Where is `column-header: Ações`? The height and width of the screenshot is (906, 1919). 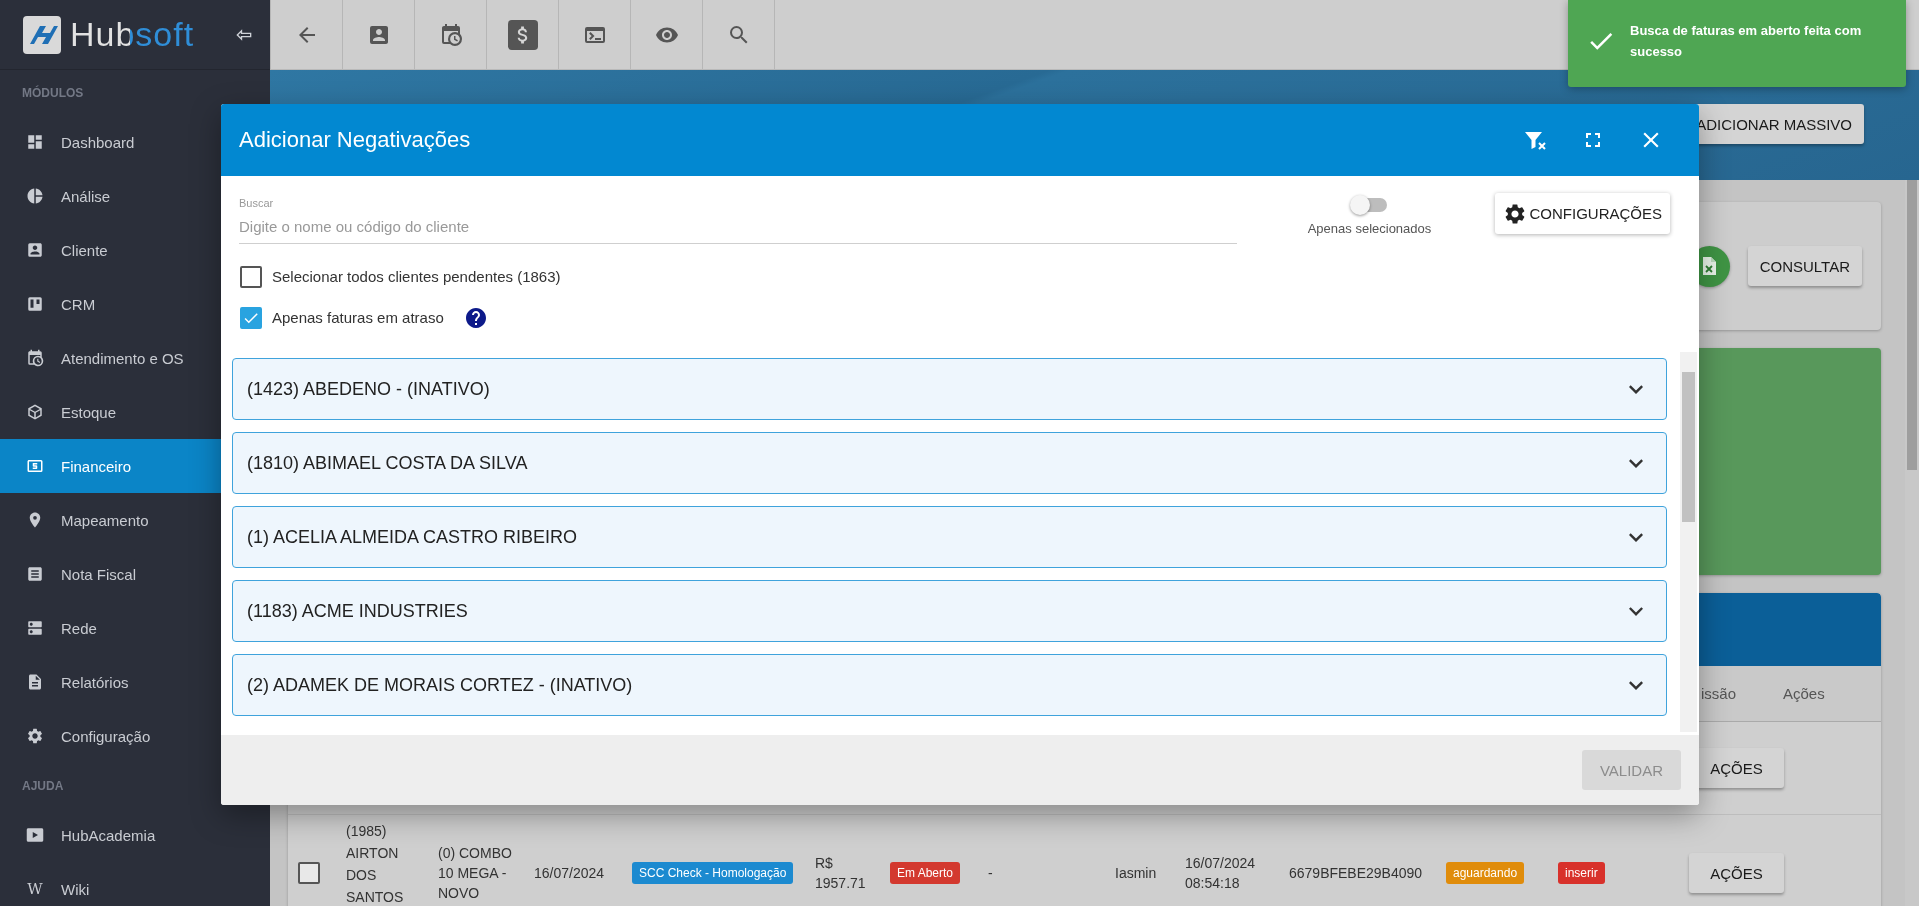 column-header: Ações is located at coordinates (1804, 693).